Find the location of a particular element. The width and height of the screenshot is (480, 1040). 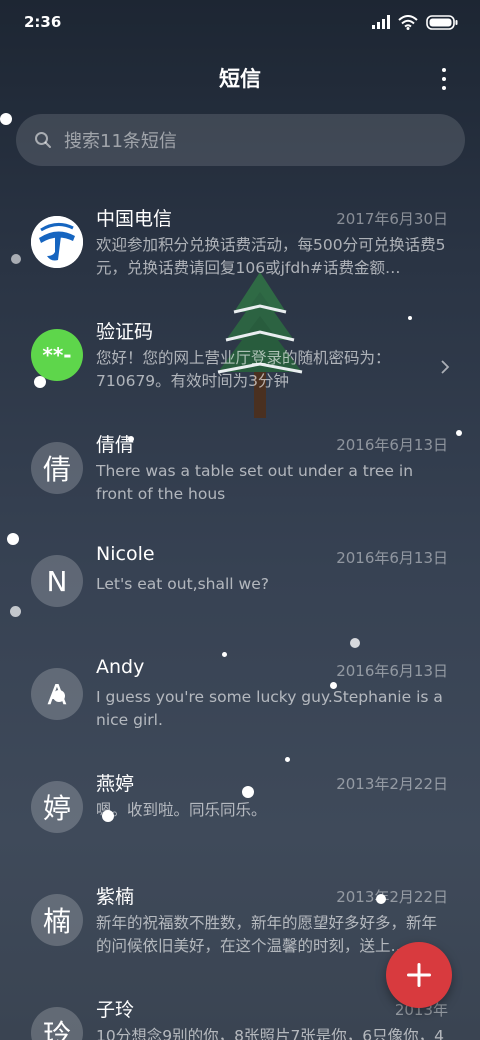

contact-name: 子玲 is located at coordinates (115, 1010).